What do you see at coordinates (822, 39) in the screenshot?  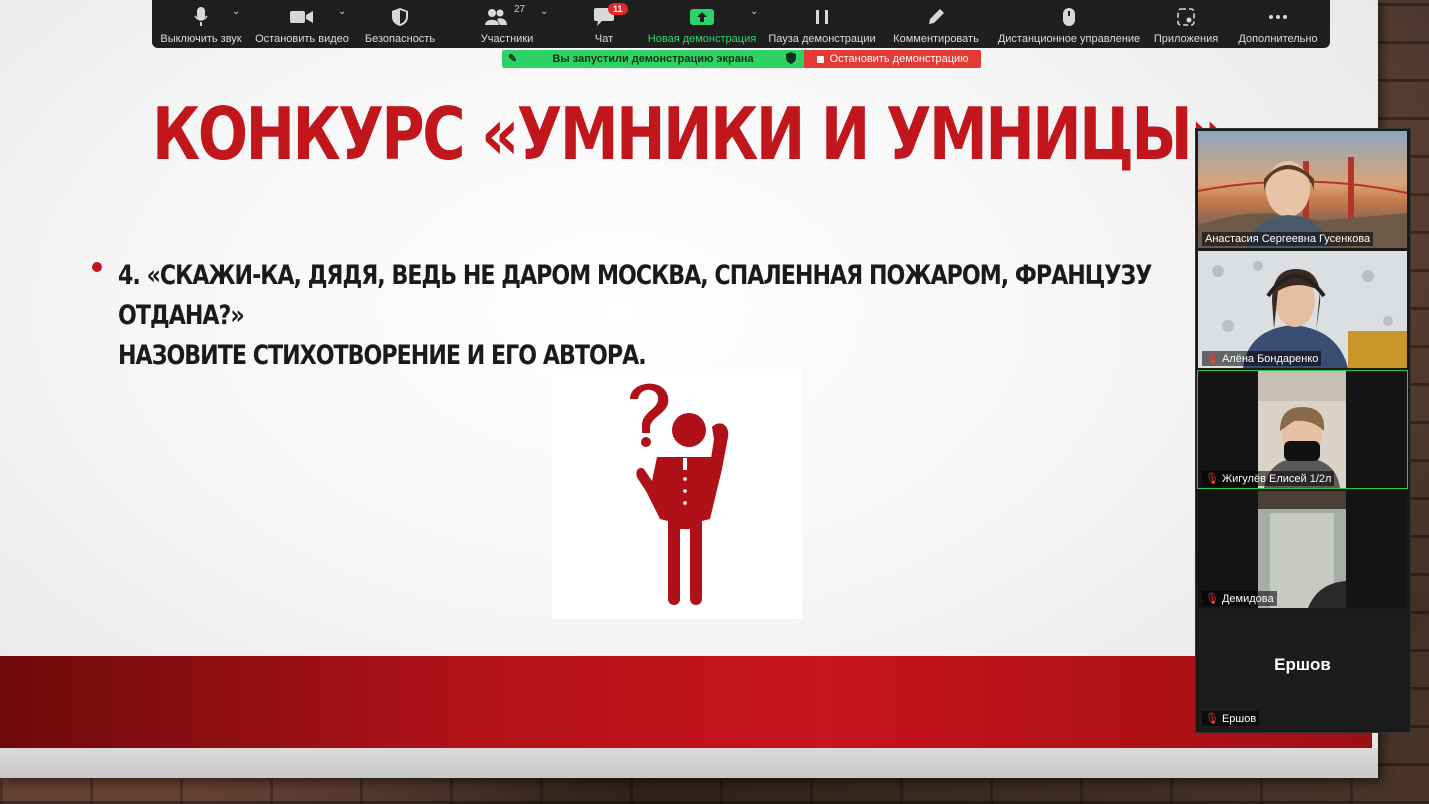 I see `pause-share-label: Пауза демонстрации` at bounding box center [822, 39].